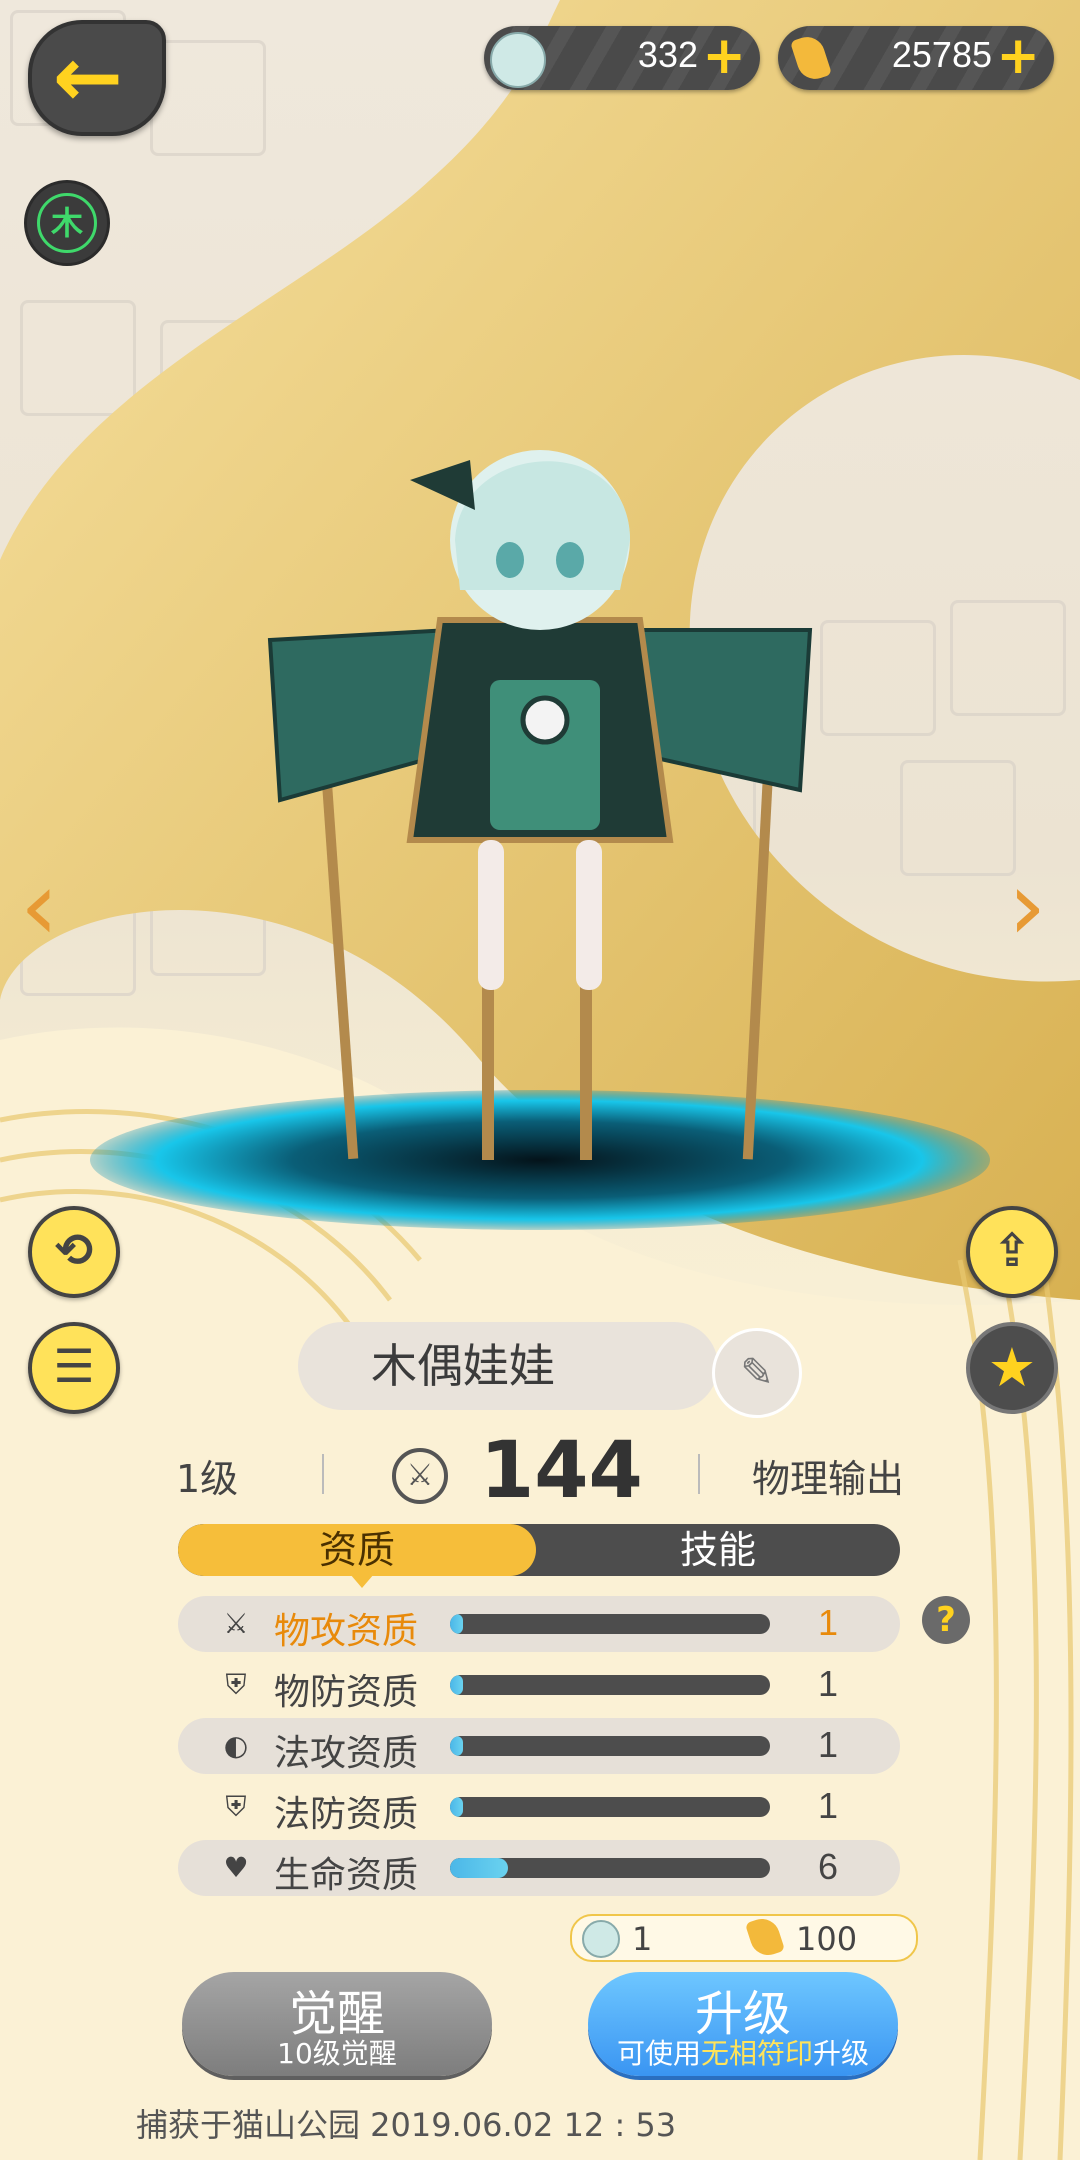 The image size is (1080, 2160). I want to click on aptitude-label: 法攻资质, so click(346, 1753).